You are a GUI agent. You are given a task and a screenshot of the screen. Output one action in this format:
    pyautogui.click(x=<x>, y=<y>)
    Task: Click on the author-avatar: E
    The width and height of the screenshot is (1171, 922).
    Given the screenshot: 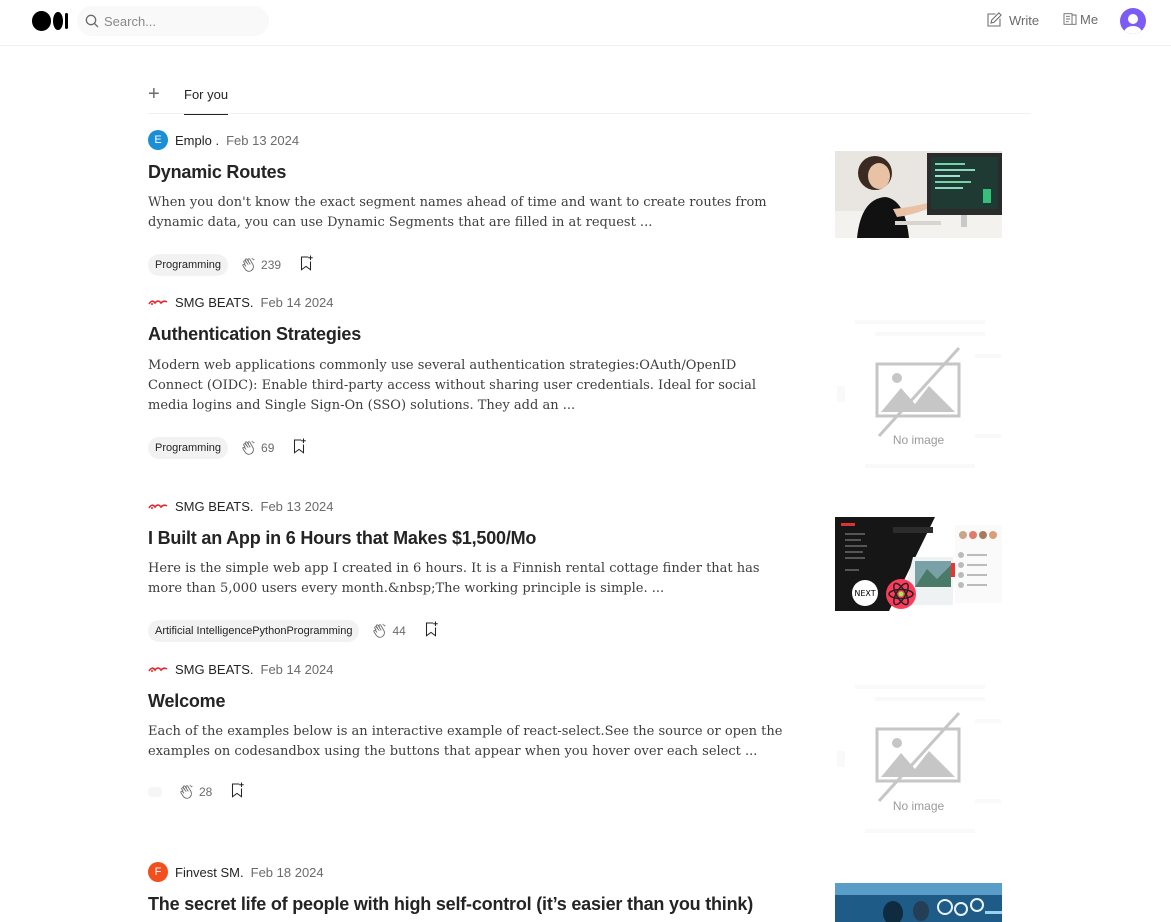 What is the action you would take?
    pyautogui.click(x=158, y=140)
    